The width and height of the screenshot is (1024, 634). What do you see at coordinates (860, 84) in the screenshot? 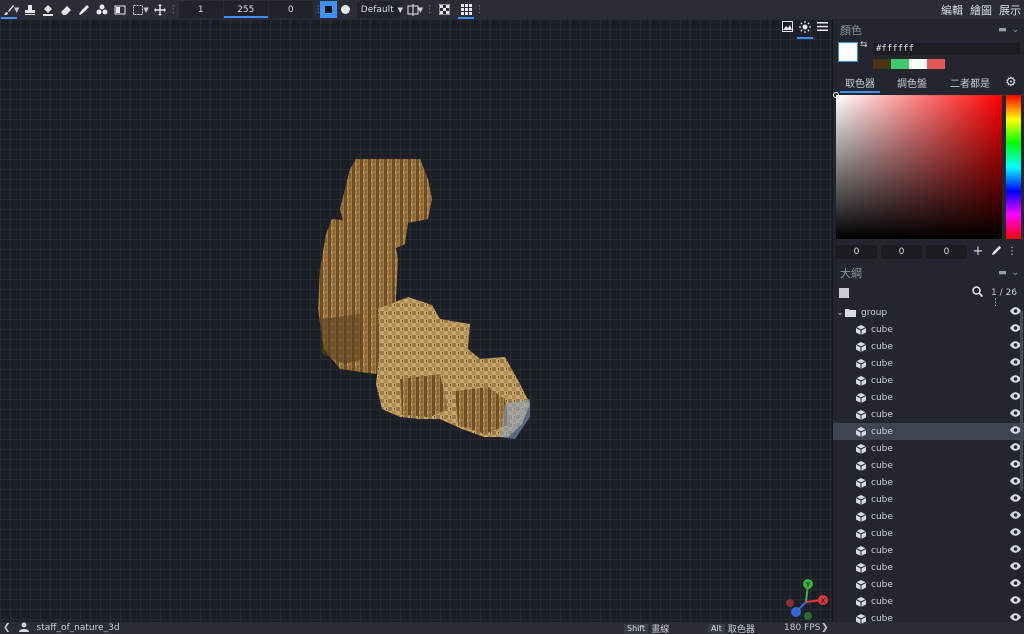
I see `tab-color-picker: 取色器` at bounding box center [860, 84].